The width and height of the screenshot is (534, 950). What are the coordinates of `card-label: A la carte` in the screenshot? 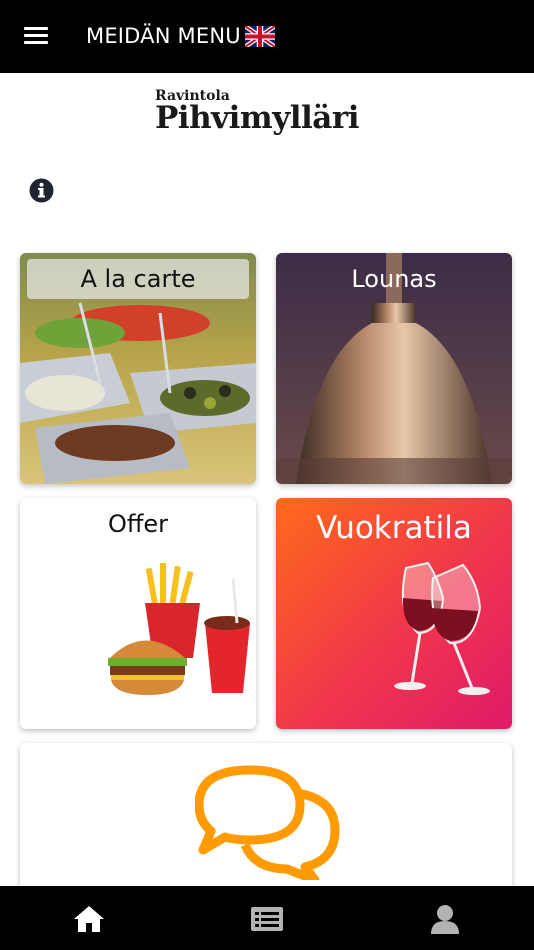 It's located at (138, 279).